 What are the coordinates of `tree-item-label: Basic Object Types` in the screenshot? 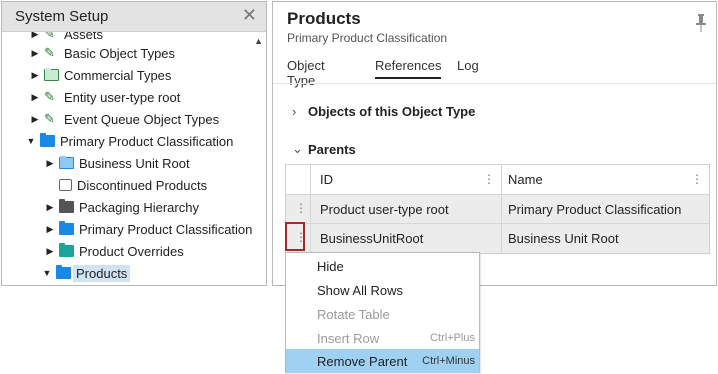 It's located at (120, 53).